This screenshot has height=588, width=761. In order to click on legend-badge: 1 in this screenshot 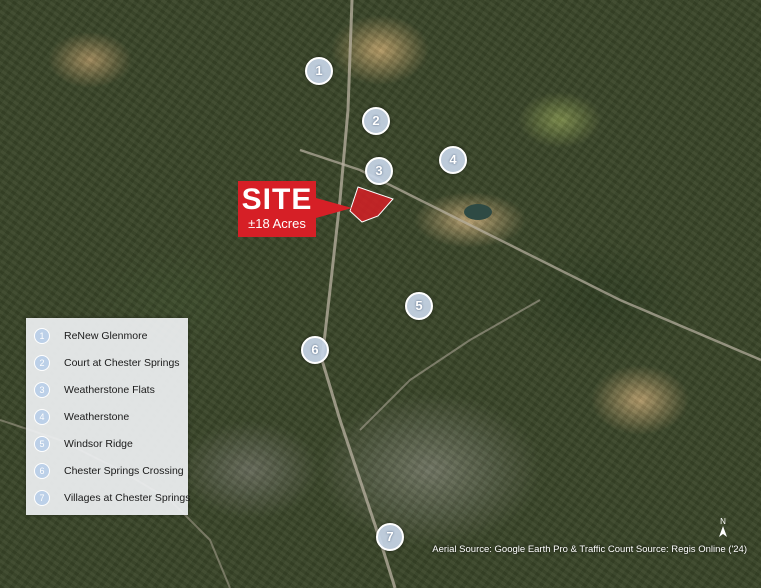, I will do `click(42, 336)`.